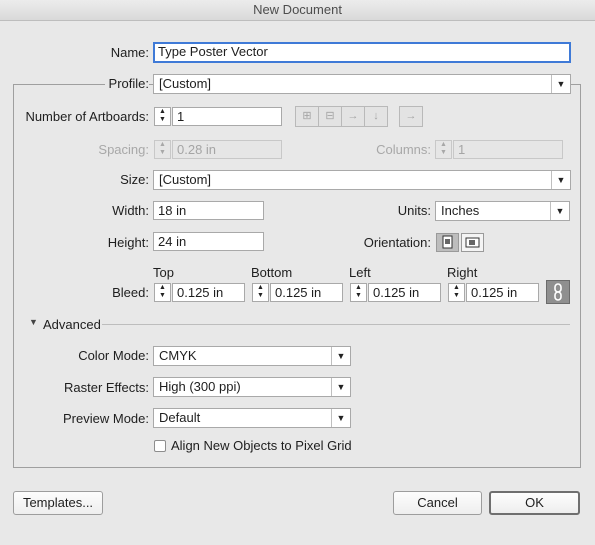 This screenshot has width=595, height=545. Describe the element at coordinates (403, 149) in the screenshot. I see `columns-label: Columns:` at that location.